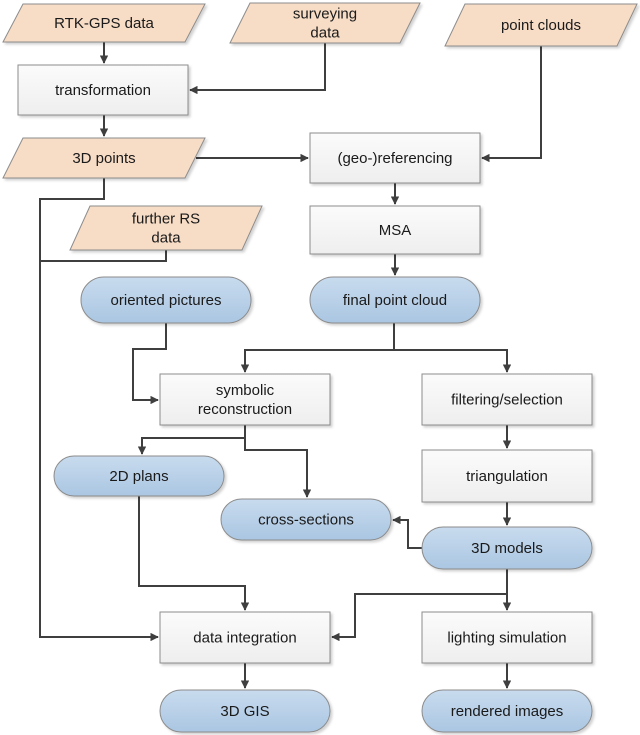 This screenshot has height=735, width=640. Describe the element at coordinates (166, 219) in the screenshot. I see `node-label: further RS` at that location.